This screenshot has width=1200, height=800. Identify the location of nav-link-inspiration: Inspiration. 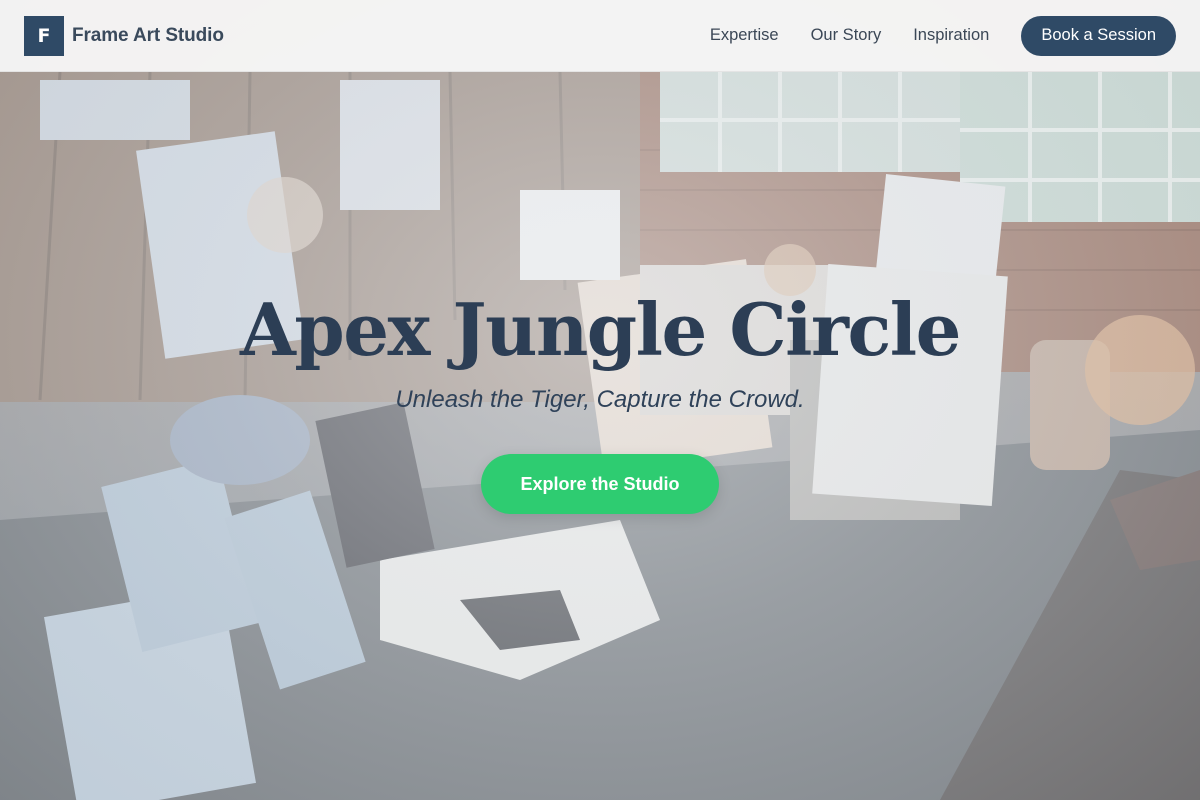
(951, 35).